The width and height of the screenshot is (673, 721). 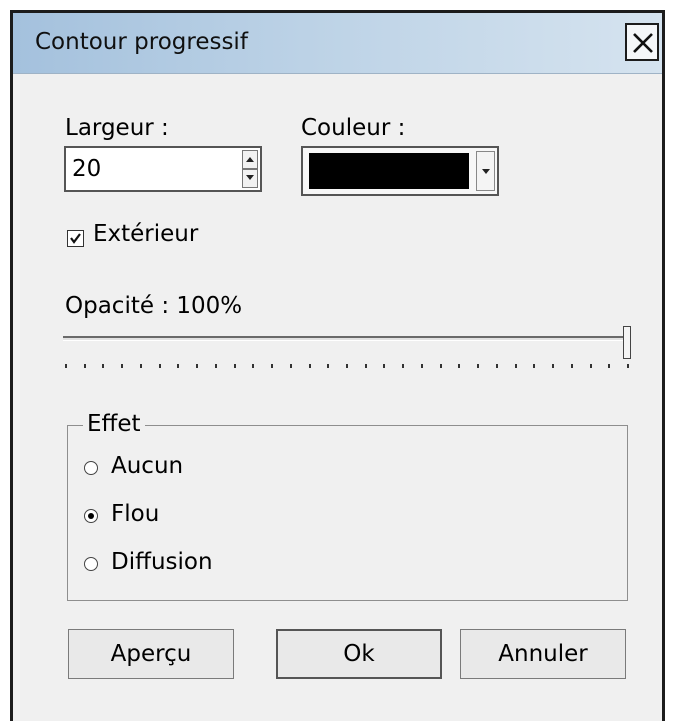 What do you see at coordinates (359, 654) in the screenshot?
I see `ok-button: Ok` at bounding box center [359, 654].